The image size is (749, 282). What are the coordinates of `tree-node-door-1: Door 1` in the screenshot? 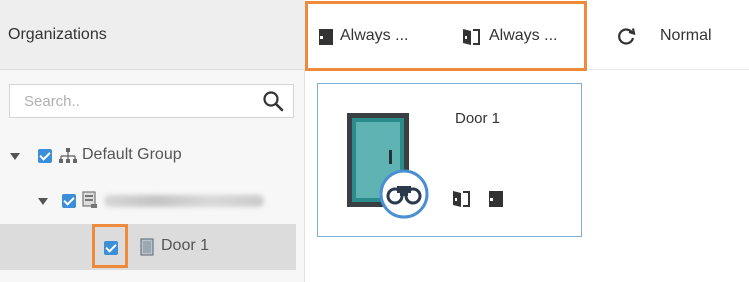 It's located at (148, 247).